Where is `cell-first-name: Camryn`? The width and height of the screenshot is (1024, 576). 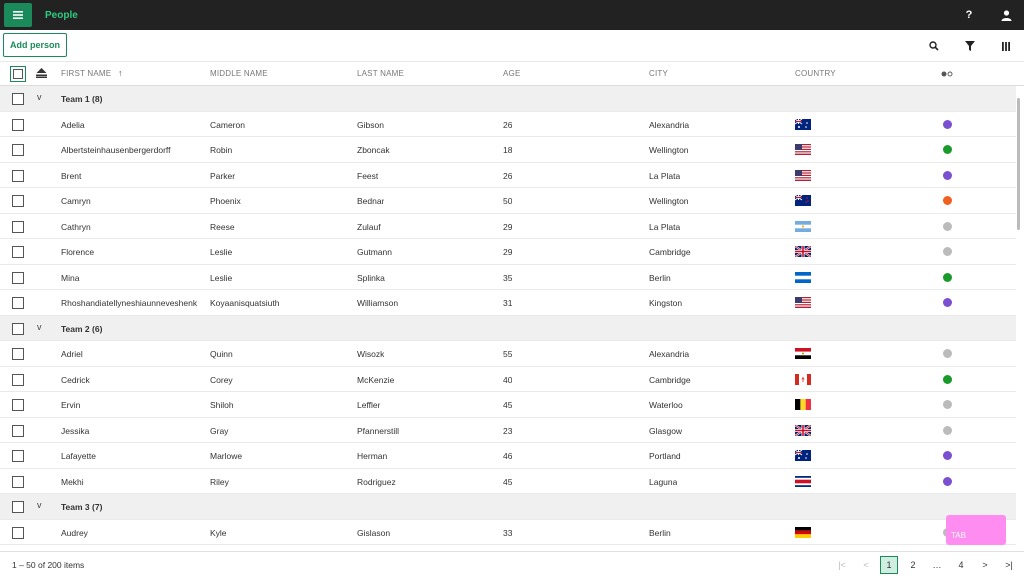
cell-first-name: Camryn is located at coordinates (76, 201).